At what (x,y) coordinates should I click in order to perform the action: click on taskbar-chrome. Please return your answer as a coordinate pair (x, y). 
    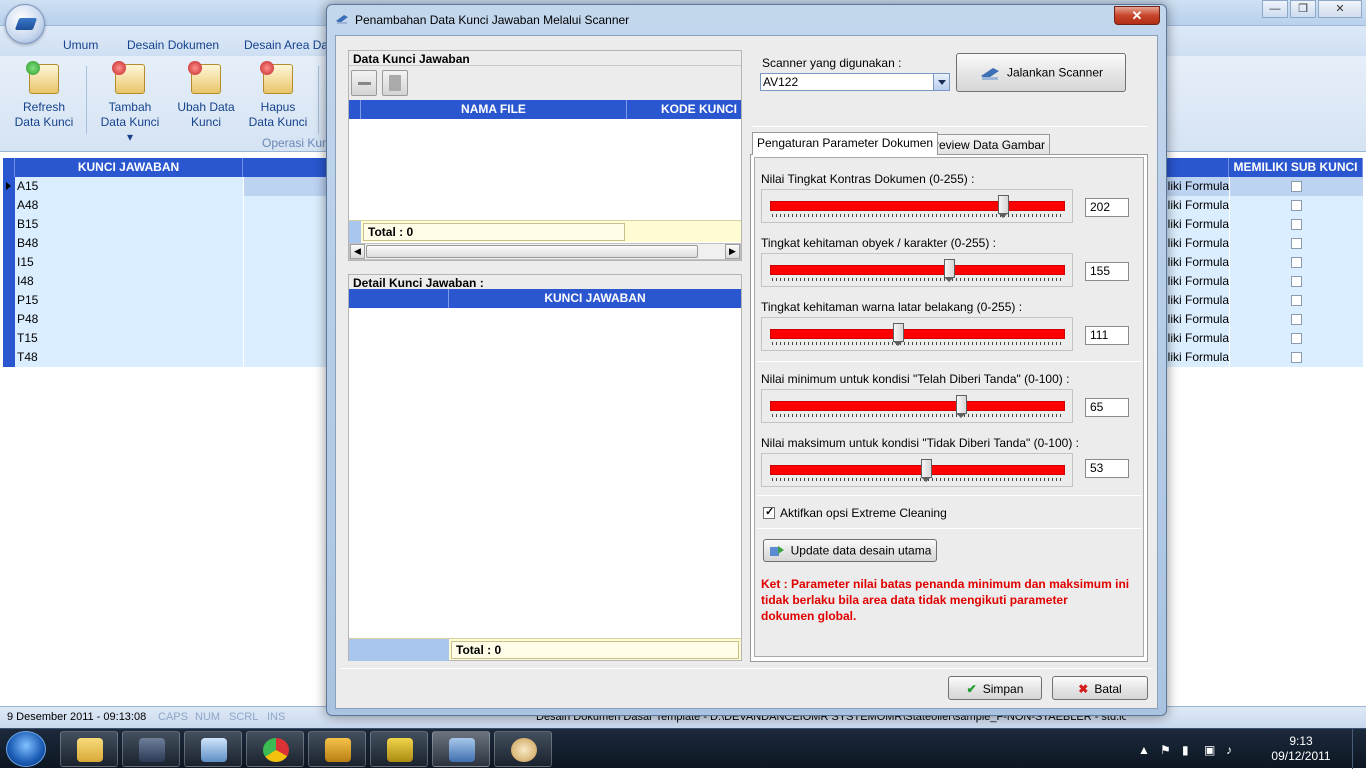
    Looking at the image, I should click on (275, 749).